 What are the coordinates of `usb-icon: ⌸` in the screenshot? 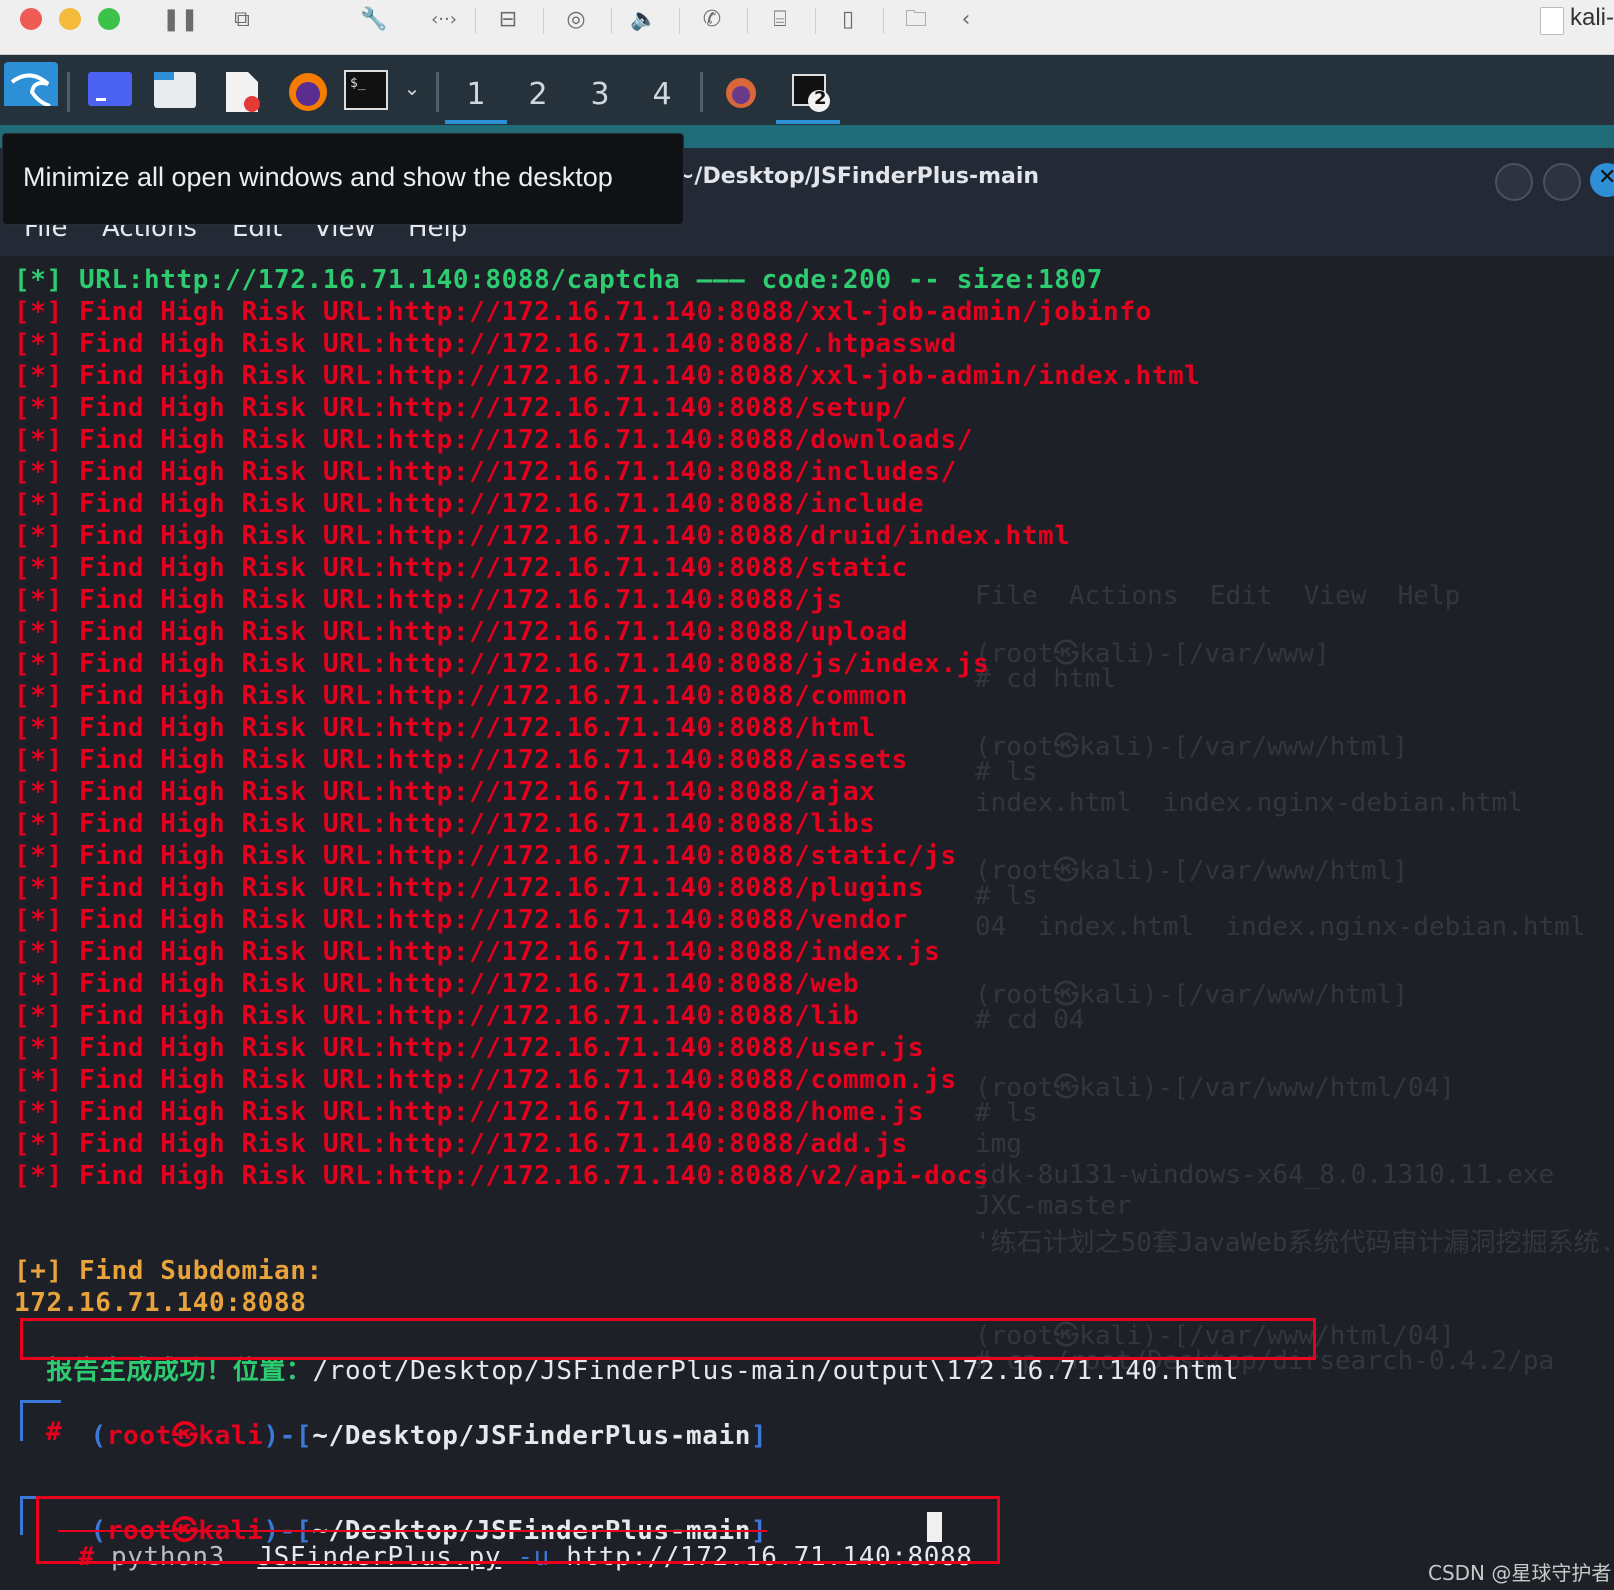 It's located at (780, 20).